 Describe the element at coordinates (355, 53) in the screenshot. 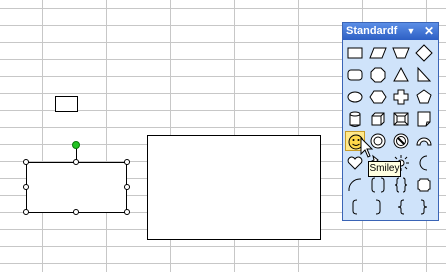

I see `rectangle-icon` at that location.